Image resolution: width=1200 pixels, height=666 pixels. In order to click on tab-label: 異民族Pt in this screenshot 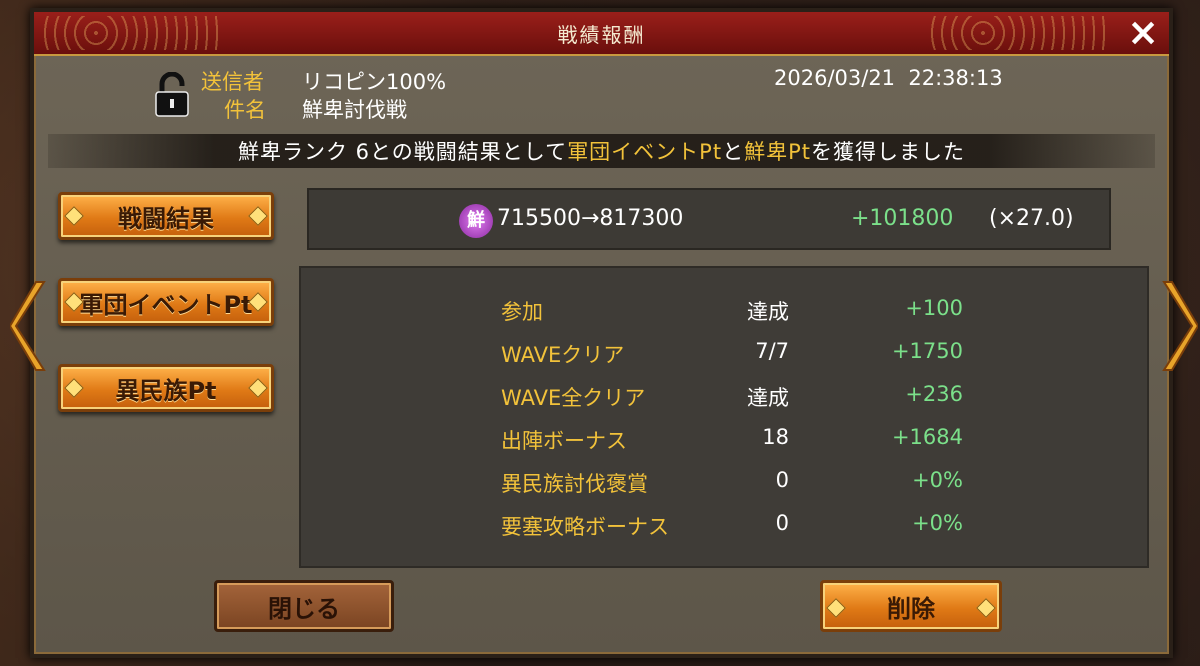, I will do `click(166, 390)`.